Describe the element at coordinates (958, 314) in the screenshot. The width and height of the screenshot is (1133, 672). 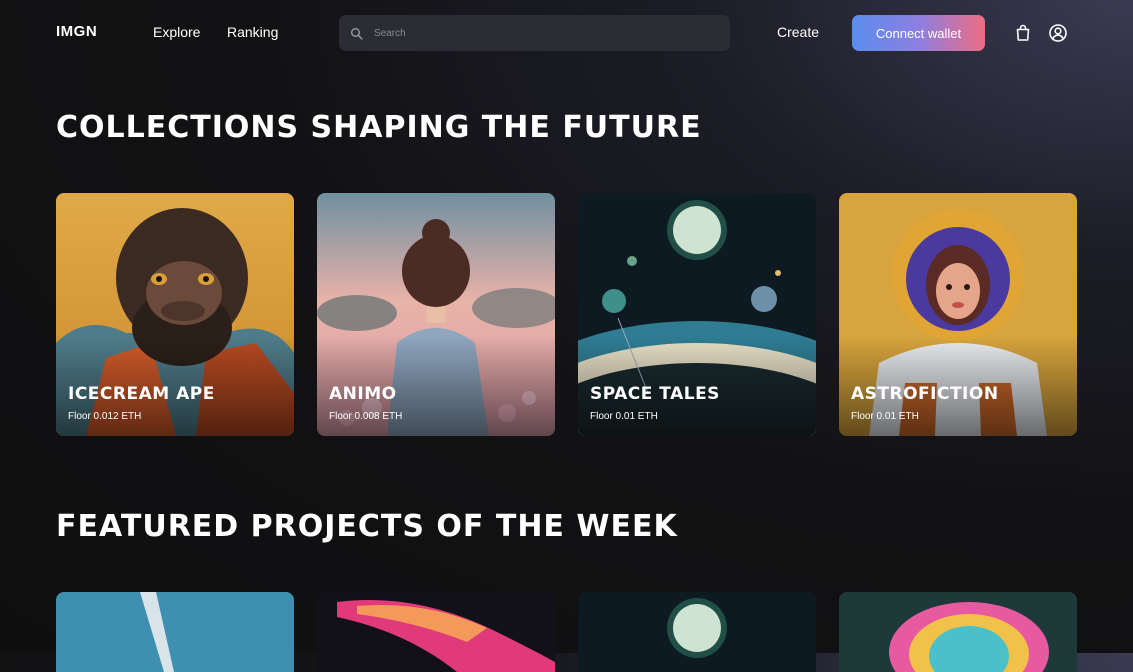
I see `collection-card: ASTROFICTION Floor 0.01 ETH` at that location.